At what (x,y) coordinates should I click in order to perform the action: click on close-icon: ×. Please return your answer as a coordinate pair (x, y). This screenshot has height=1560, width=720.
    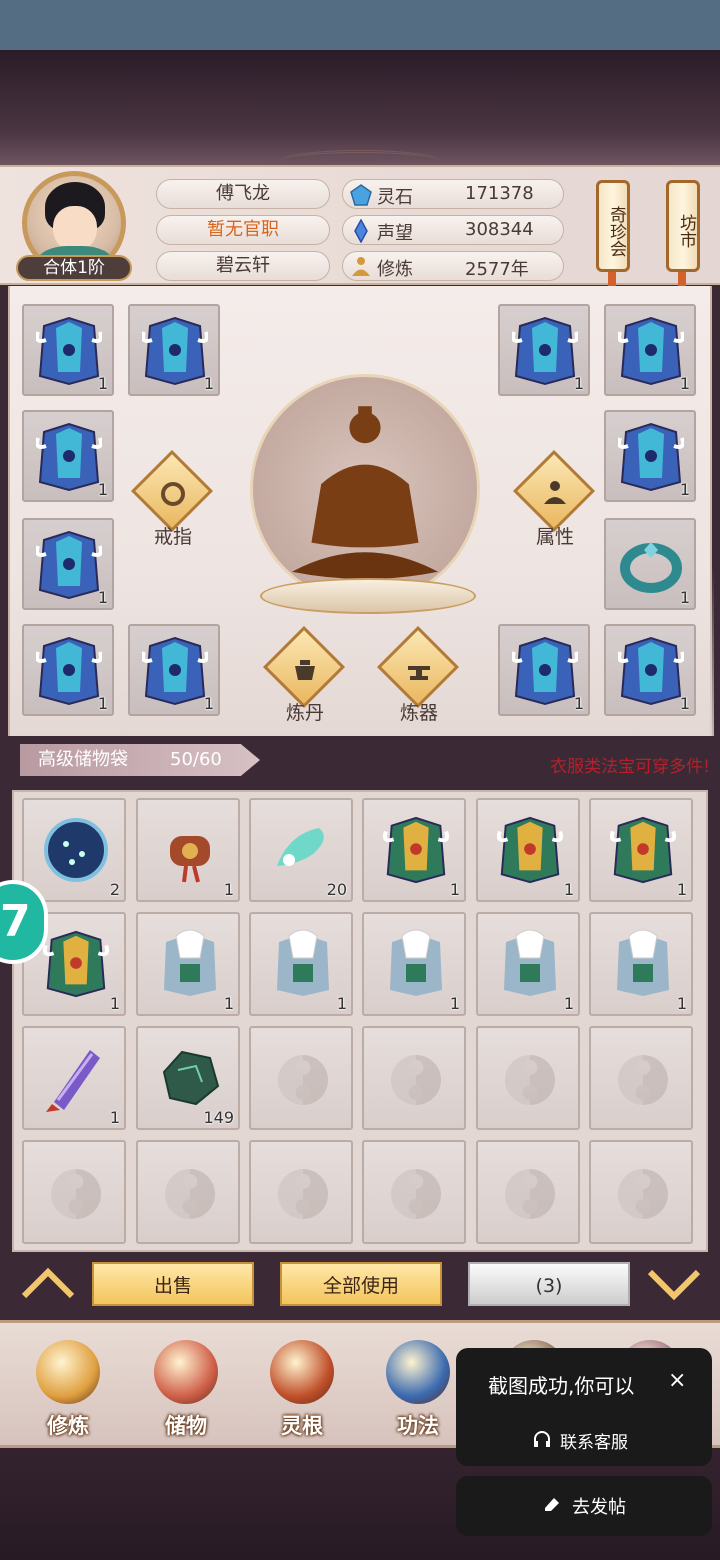
    Looking at the image, I should click on (677, 1380).